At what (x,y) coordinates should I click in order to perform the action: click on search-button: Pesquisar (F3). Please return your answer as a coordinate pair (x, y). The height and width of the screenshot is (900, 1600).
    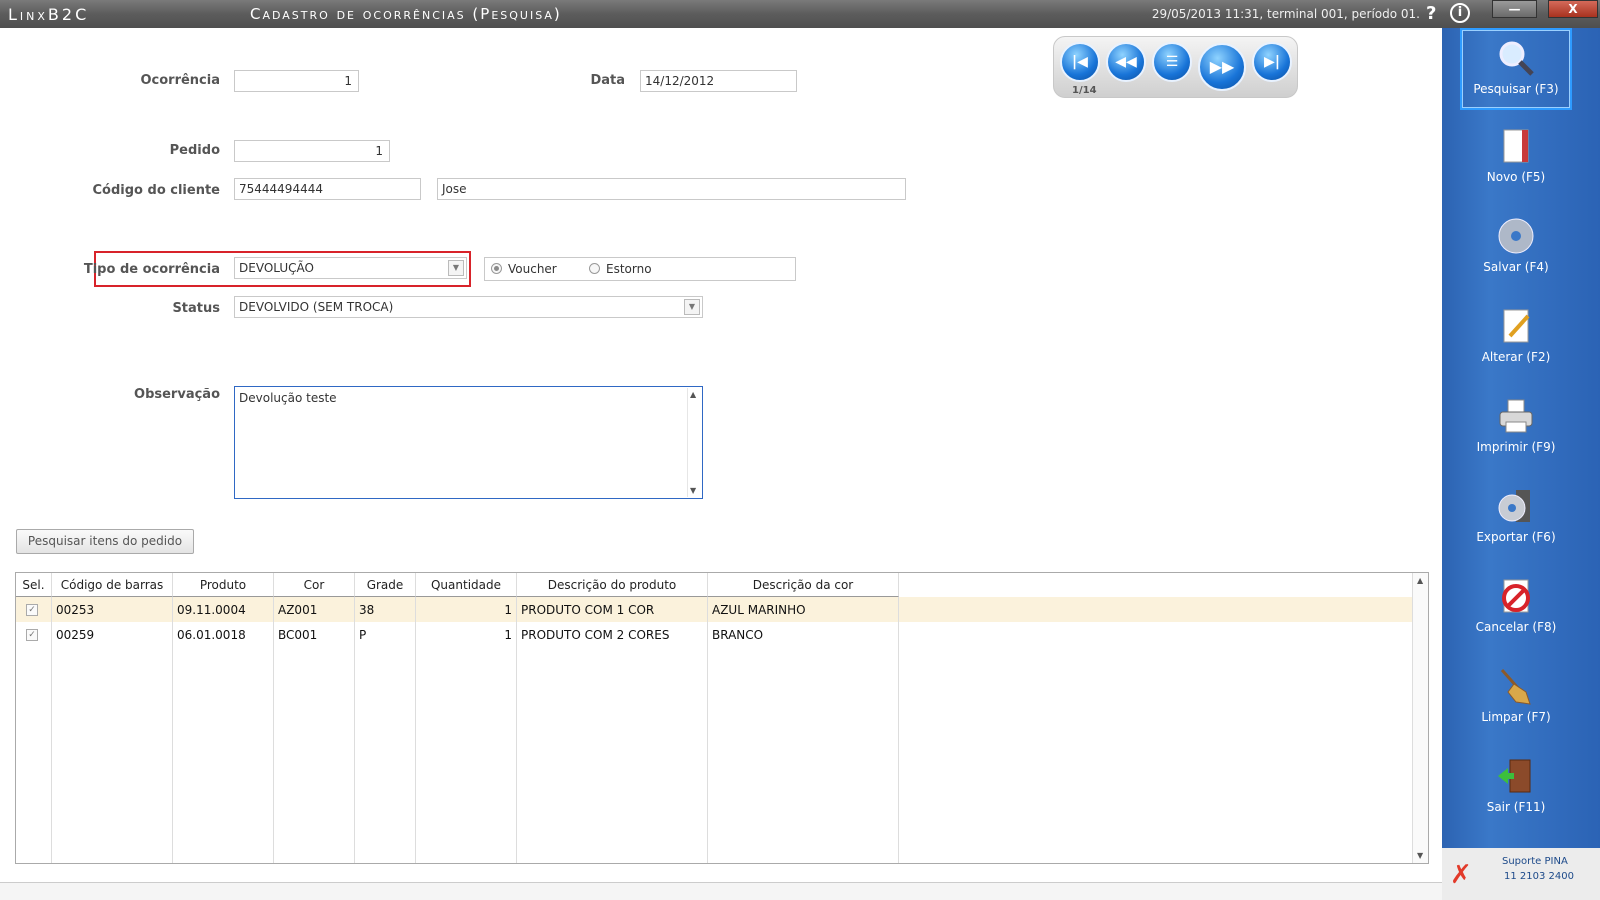
    Looking at the image, I should click on (1516, 69).